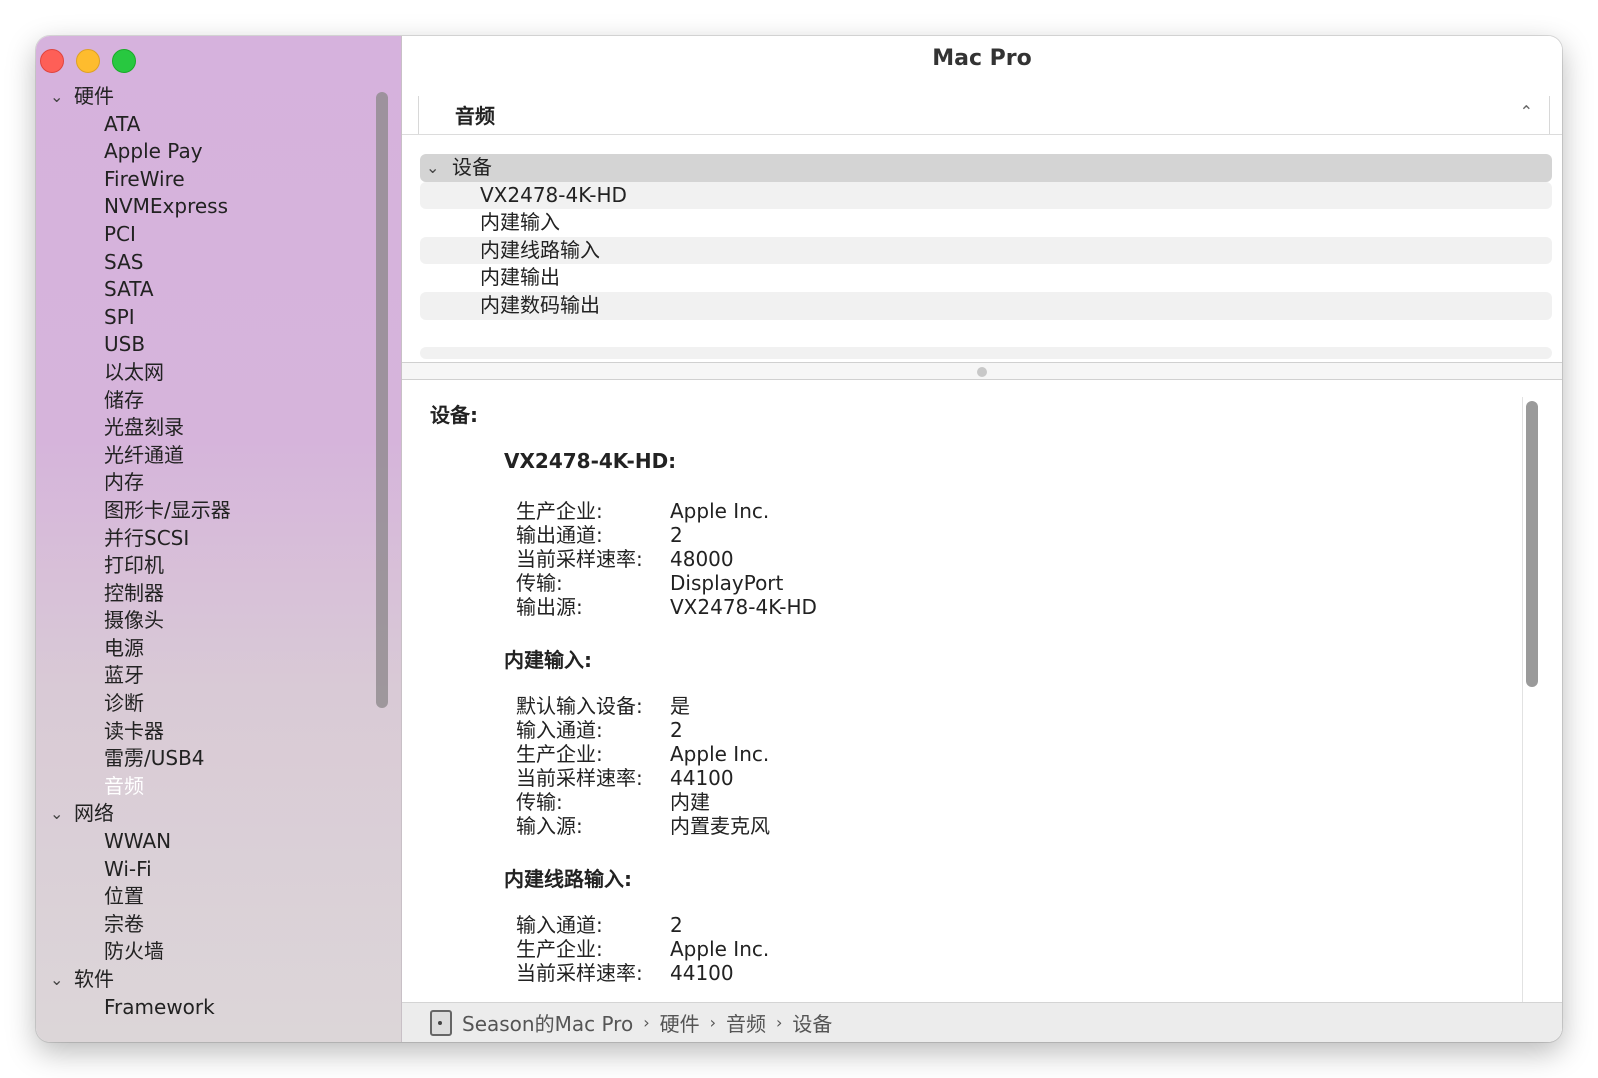  What do you see at coordinates (211, 786) in the screenshot?
I see `sidebar-item-audio: 音频` at bounding box center [211, 786].